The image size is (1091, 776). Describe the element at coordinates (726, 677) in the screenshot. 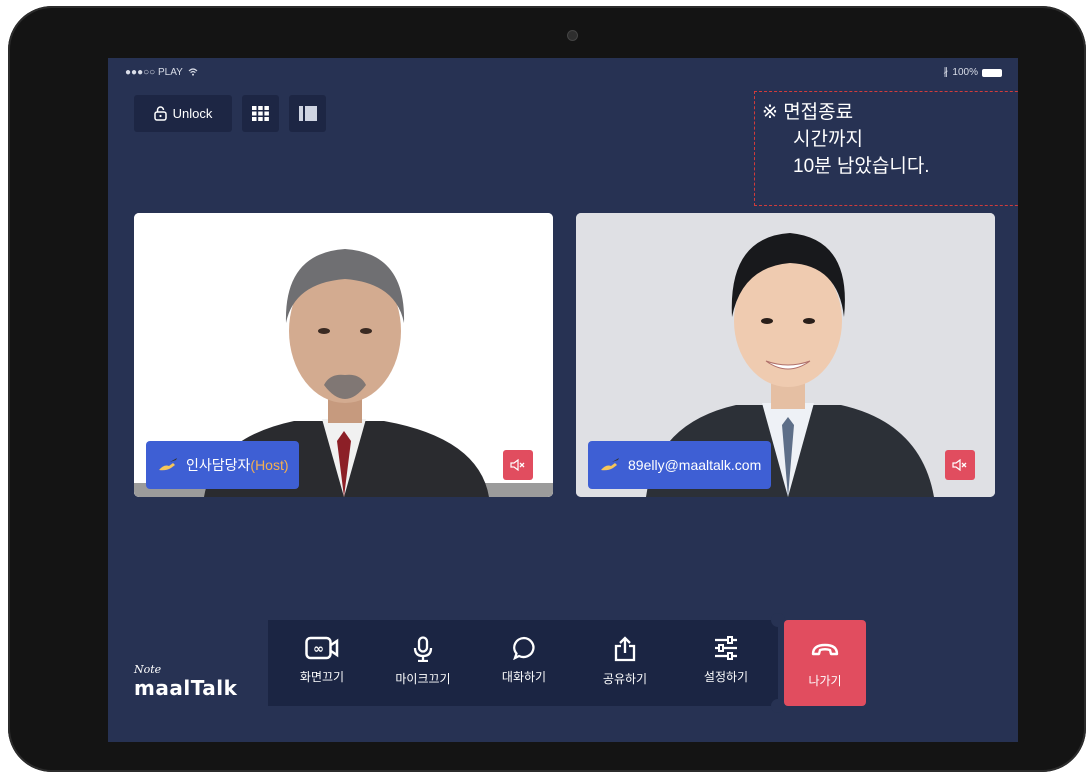

I see `control-label: 설정하기` at that location.